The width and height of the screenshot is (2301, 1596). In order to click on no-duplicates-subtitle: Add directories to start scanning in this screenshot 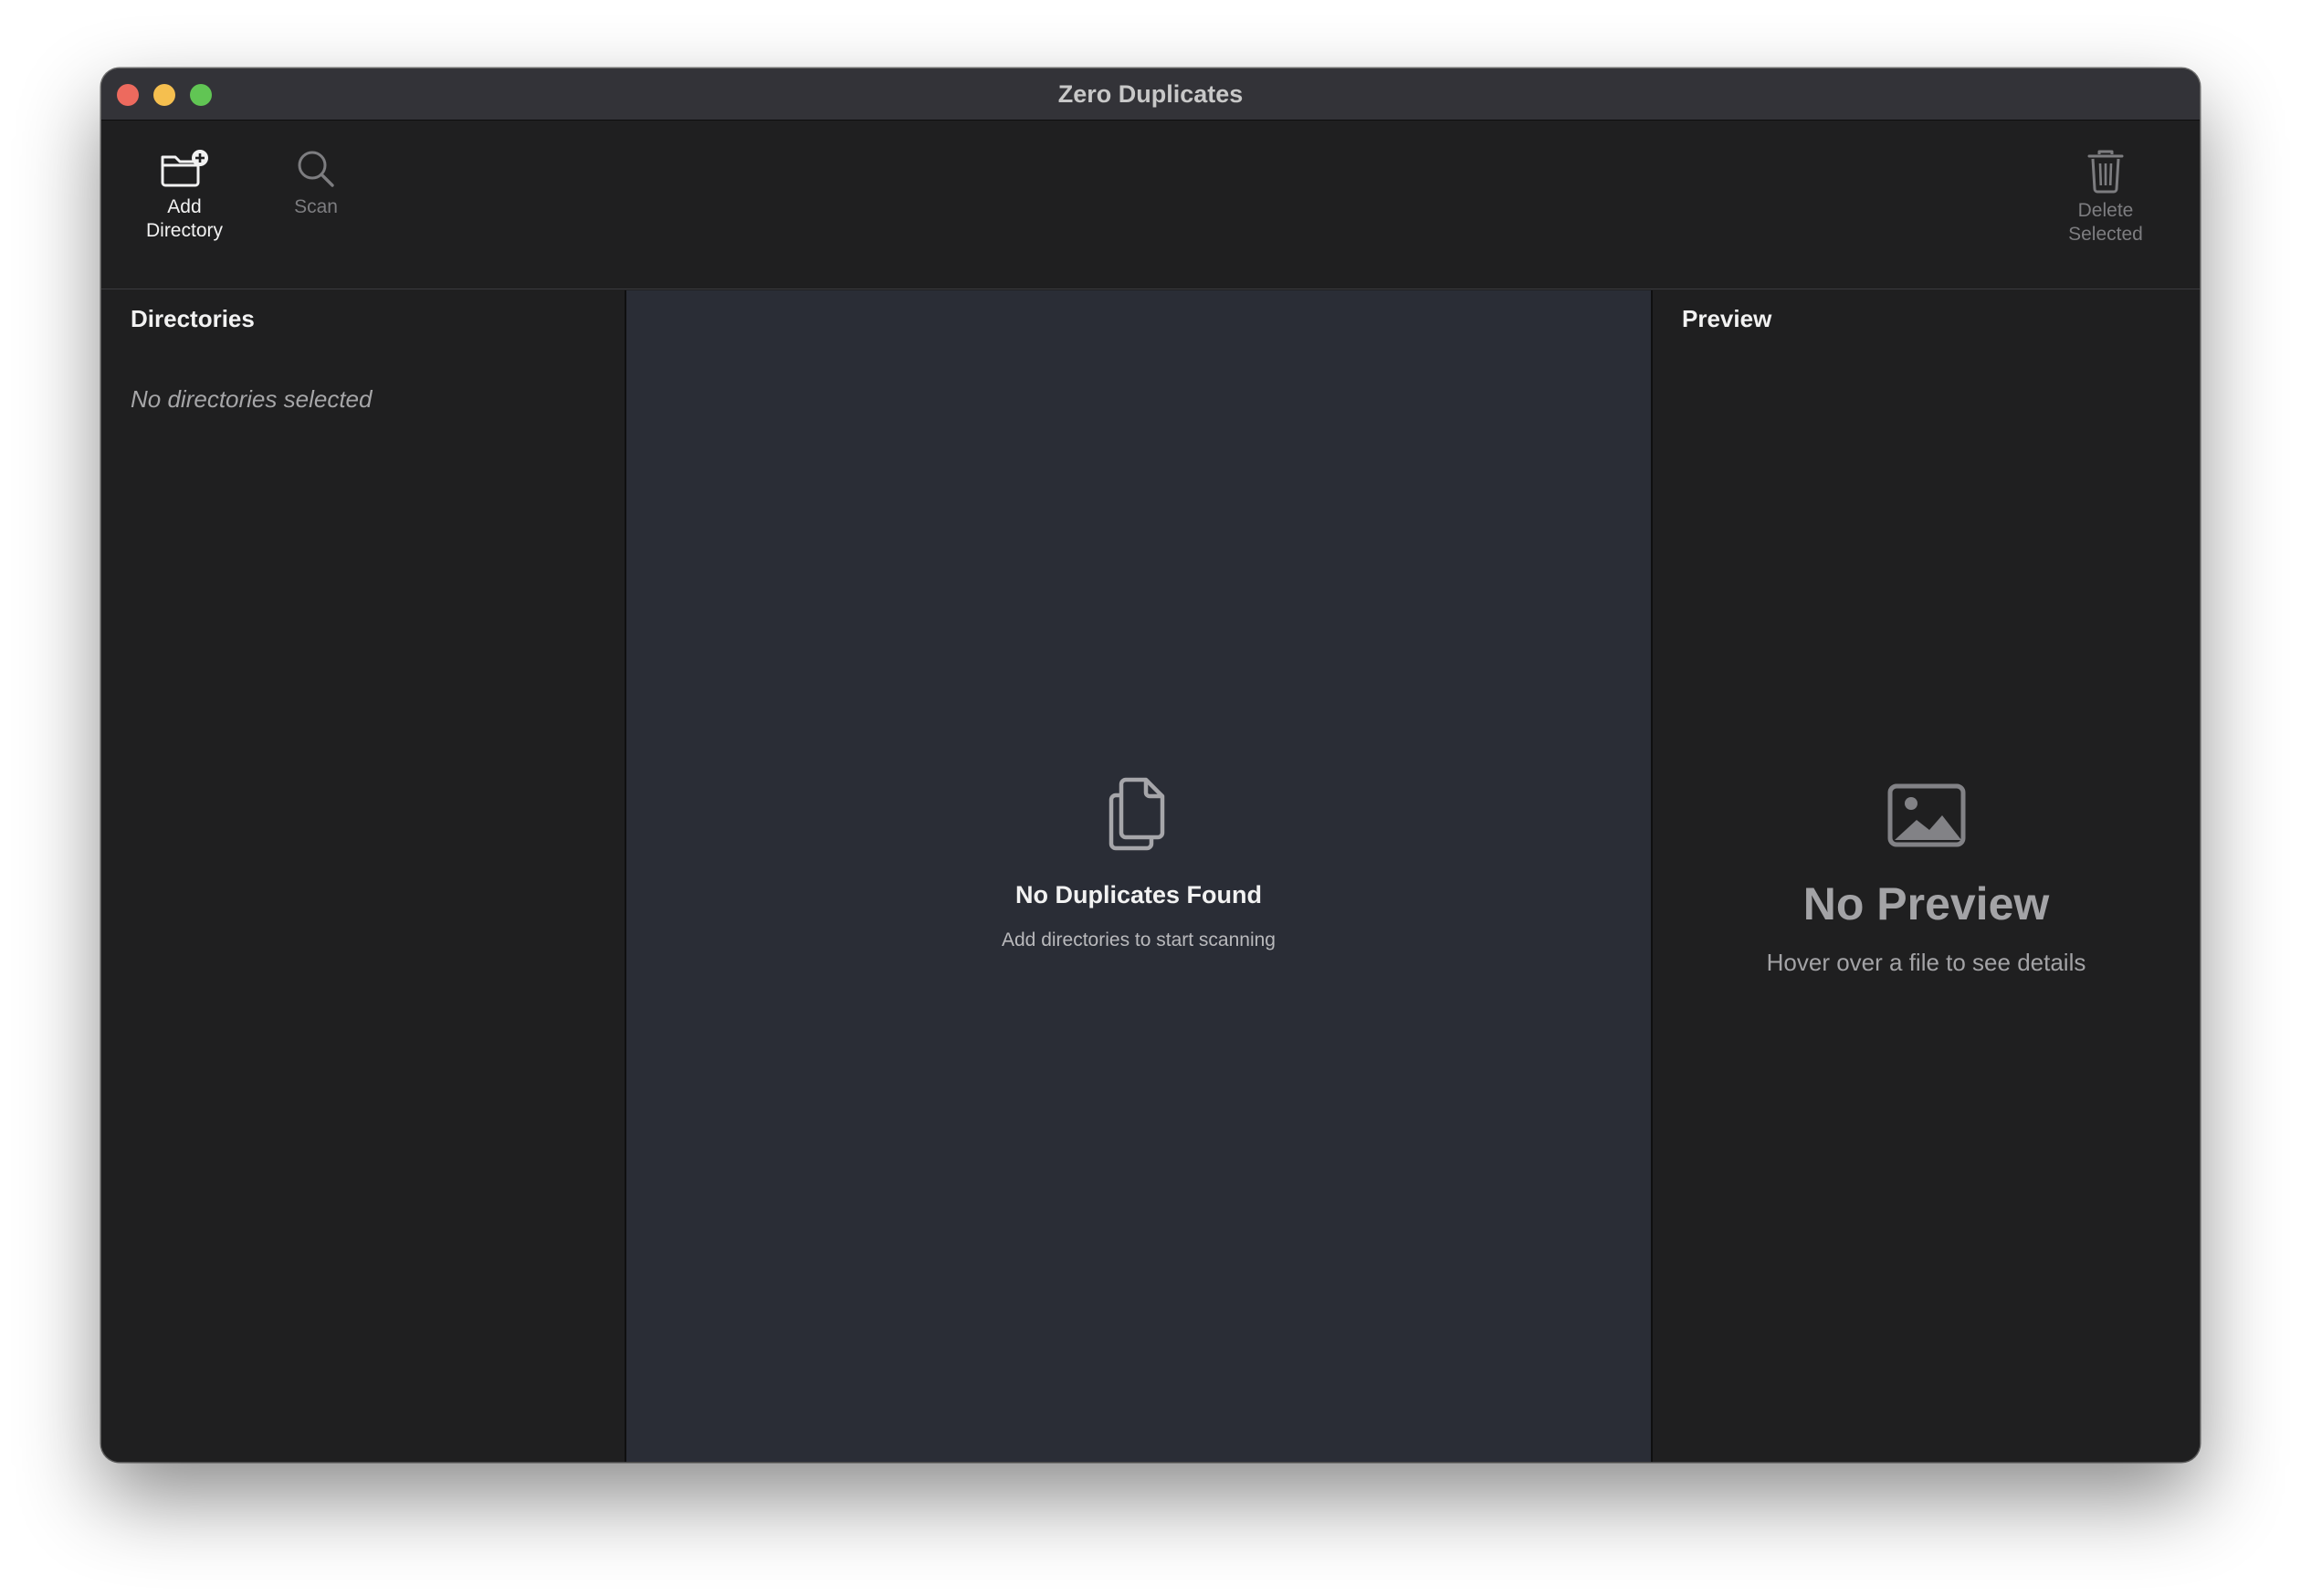, I will do `click(1139, 939)`.